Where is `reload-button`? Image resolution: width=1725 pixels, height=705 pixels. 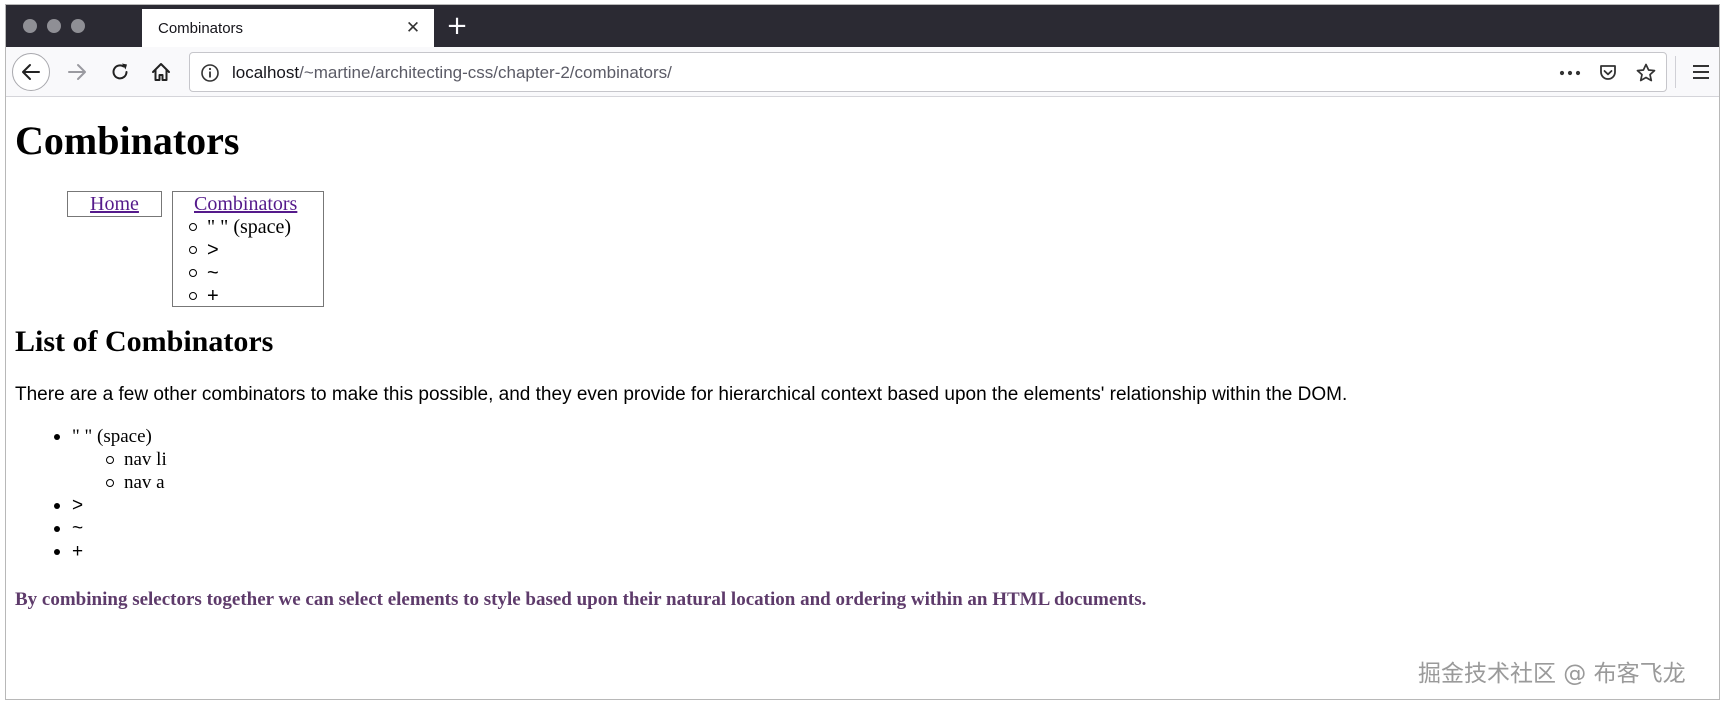 reload-button is located at coordinates (120, 72).